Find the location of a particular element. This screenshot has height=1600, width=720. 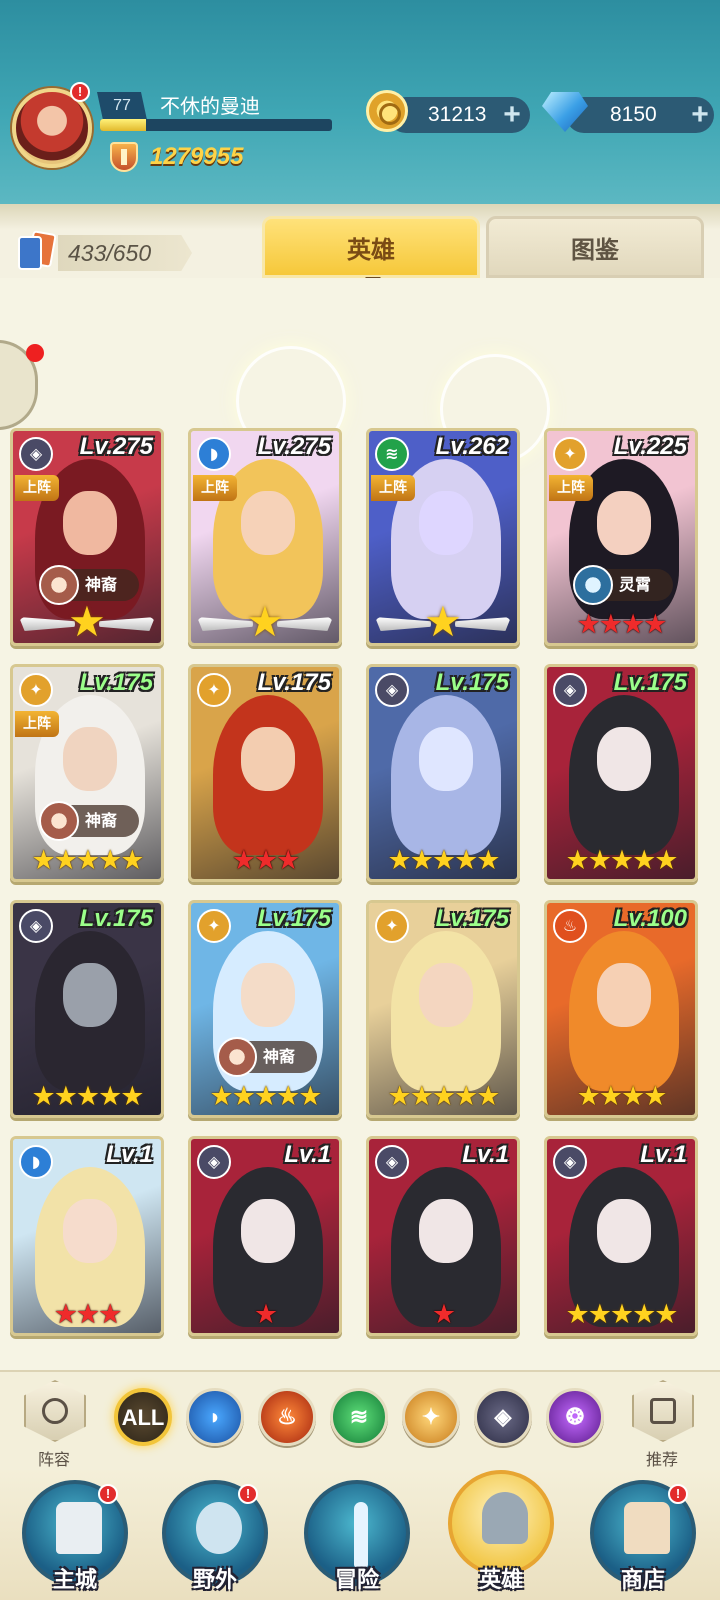

hero-star-rating: ★ is located at coordinates (443, 1314).